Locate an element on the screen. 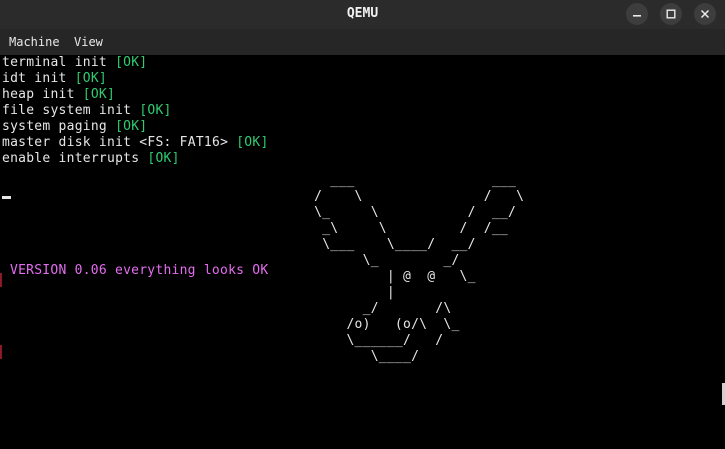 The height and width of the screenshot is (449, 725). menu-machine: Machine is located at coordinates (34, 42).